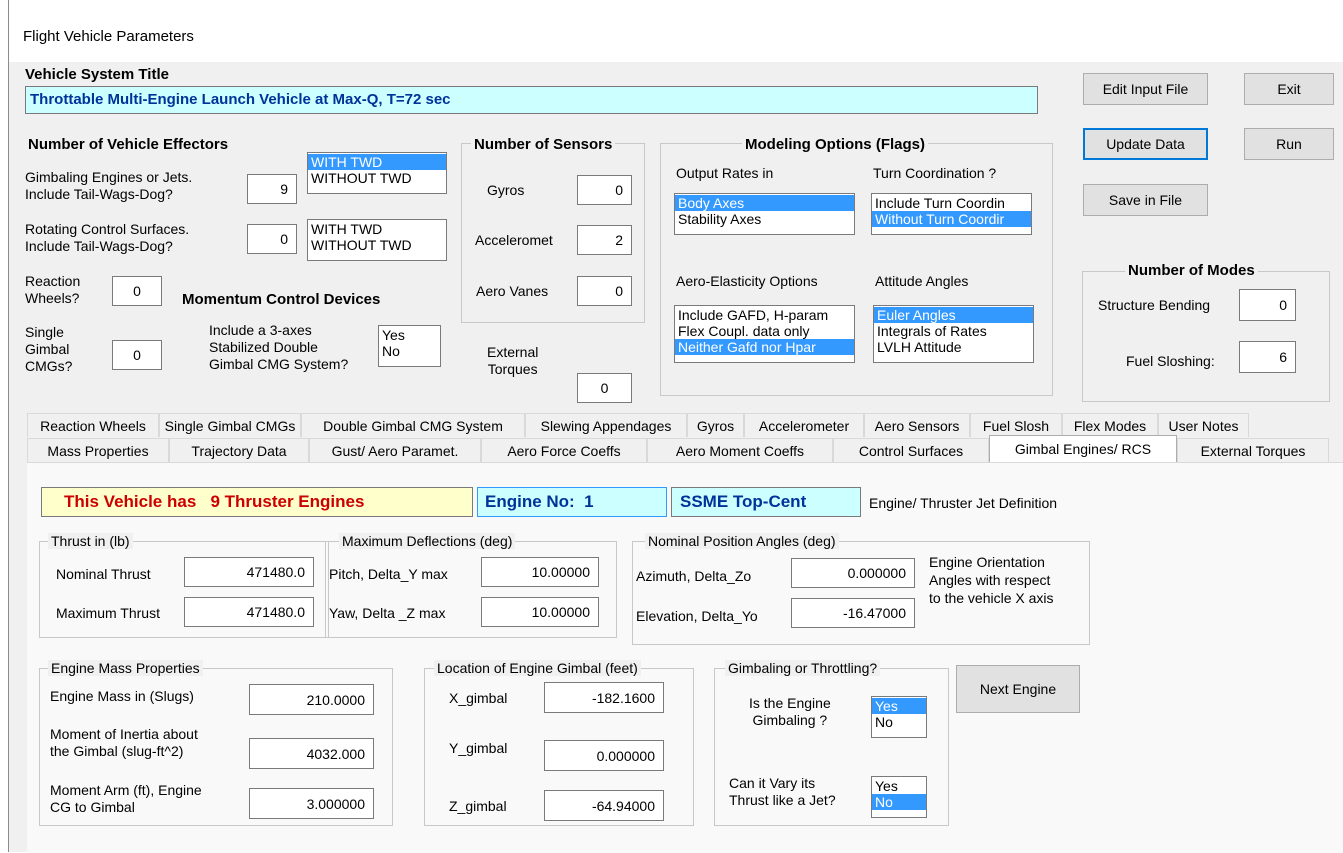 The height and width of the screenshot is (853, 1343). What do you see at coordinates (951, 203) in the screenshot?
I see `list-option: Include Turn Coordin` at bounding box center [951, 203].